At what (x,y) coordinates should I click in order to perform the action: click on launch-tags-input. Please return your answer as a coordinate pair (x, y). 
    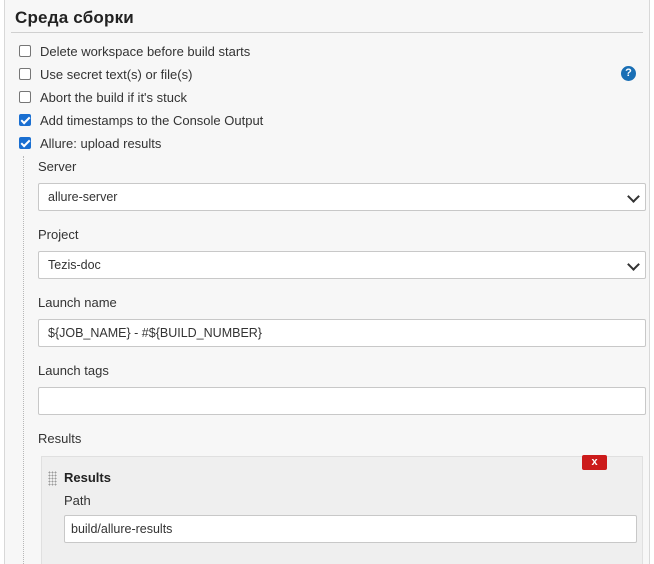
    Looking at the image, I should click on (342, 401).